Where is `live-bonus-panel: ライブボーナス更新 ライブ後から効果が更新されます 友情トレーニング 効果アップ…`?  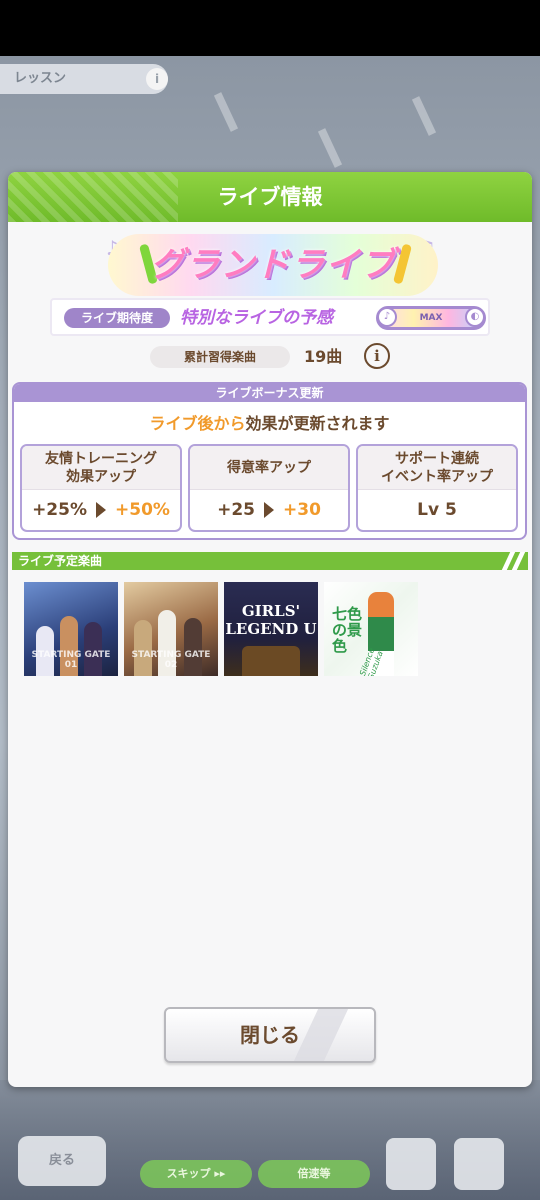 live-bonus-panel: ライブボーナス更新 ライブ後から効果が更新されます 友情トレーニング 効果アップ… is located at coordinates (269, 461).